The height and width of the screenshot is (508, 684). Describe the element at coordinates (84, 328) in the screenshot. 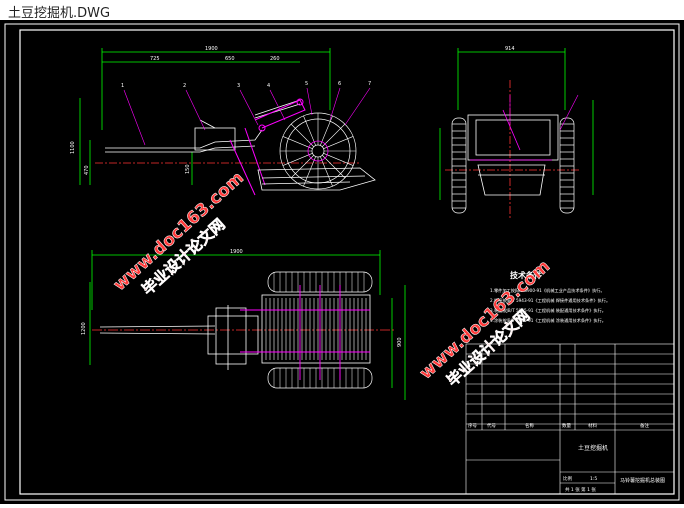

I see `dim-plan-width-a: 1200` at that location.